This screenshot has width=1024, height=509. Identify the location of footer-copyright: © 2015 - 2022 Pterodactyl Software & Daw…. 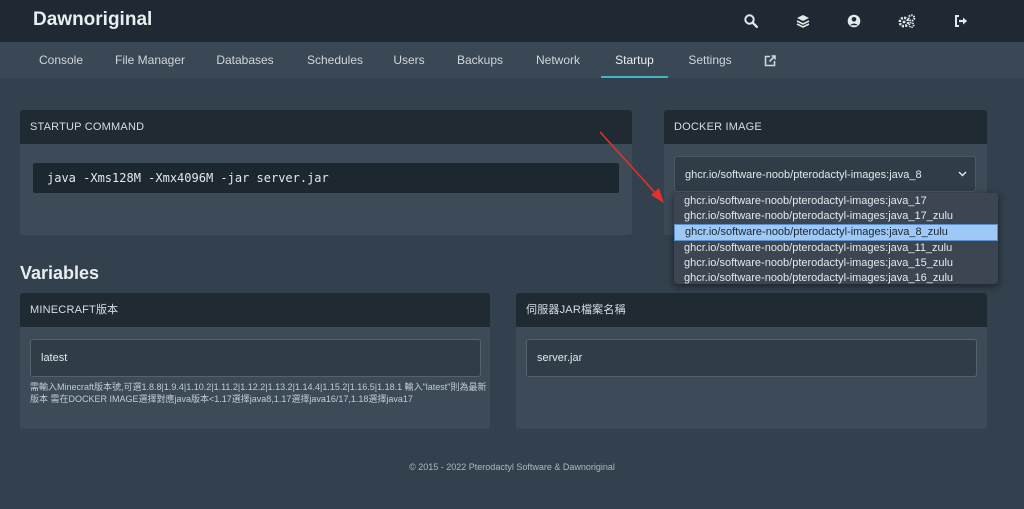
(512, 467).